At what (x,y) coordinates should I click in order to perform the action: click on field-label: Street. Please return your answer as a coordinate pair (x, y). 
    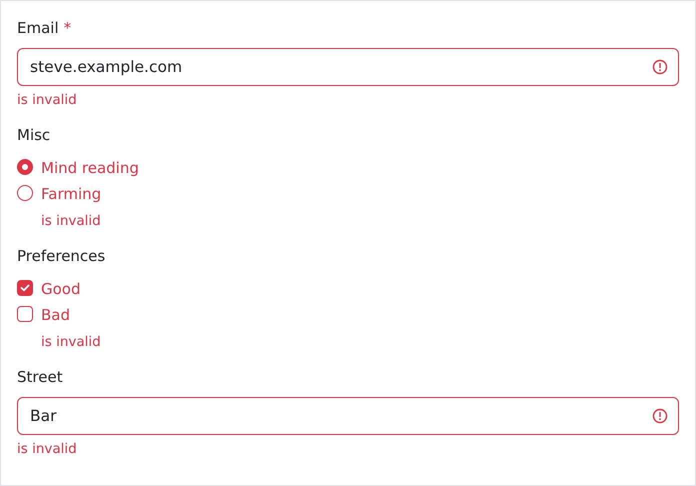
    Looking at the image, I should click on (40, 377).